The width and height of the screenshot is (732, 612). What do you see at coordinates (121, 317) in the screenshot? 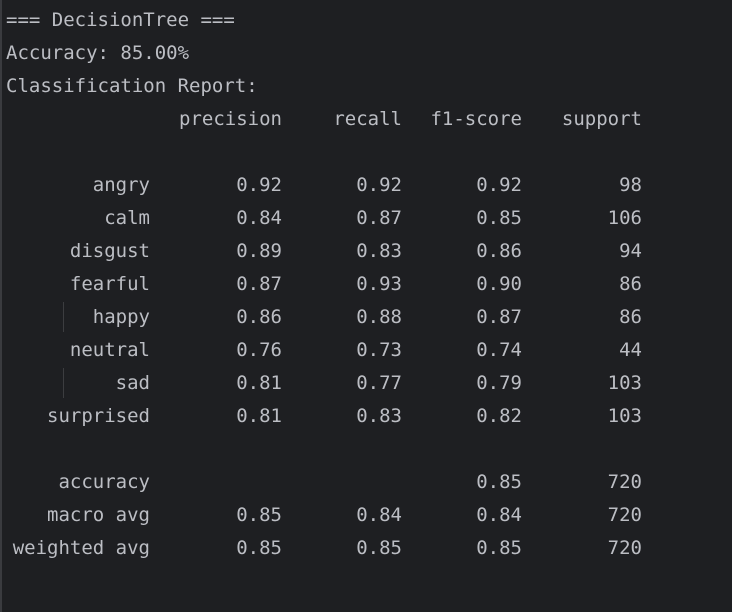
I see `row-label: happy` at bounding box center [121, 317].